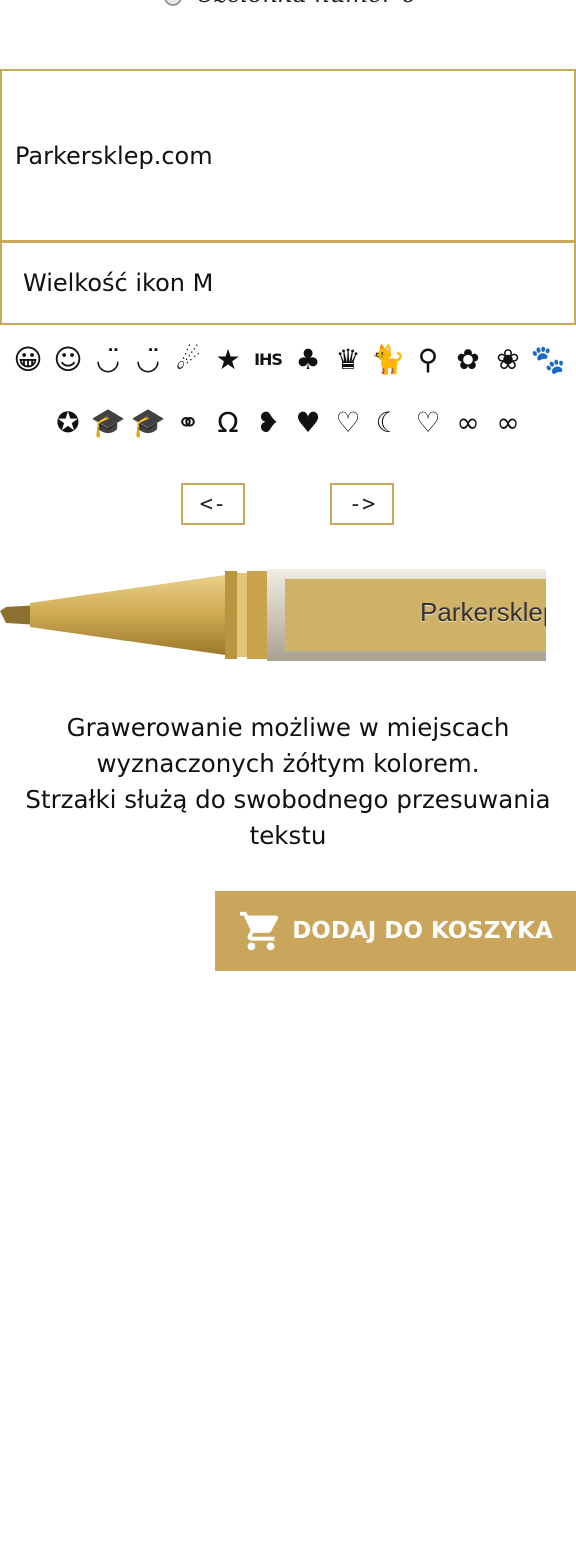 This screenshot has height=1550, width=576. What do you see at coordinates (188, 360) in the screenshot?
I see `shooting-star-icon: ☄` at bounding box center [188, 360].